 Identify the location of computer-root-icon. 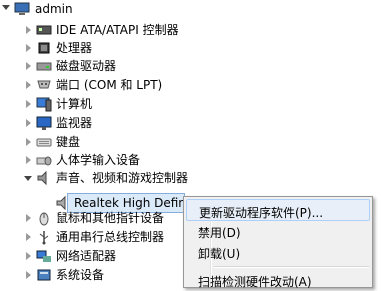
(22, 8).